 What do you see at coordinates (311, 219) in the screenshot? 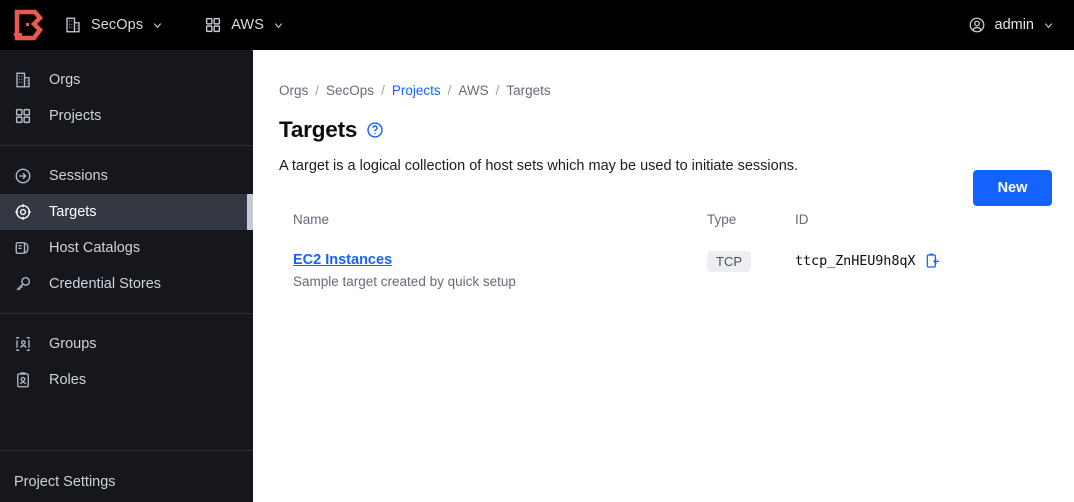
I see `column-header-name: Name` at bounding box center [311, 219].